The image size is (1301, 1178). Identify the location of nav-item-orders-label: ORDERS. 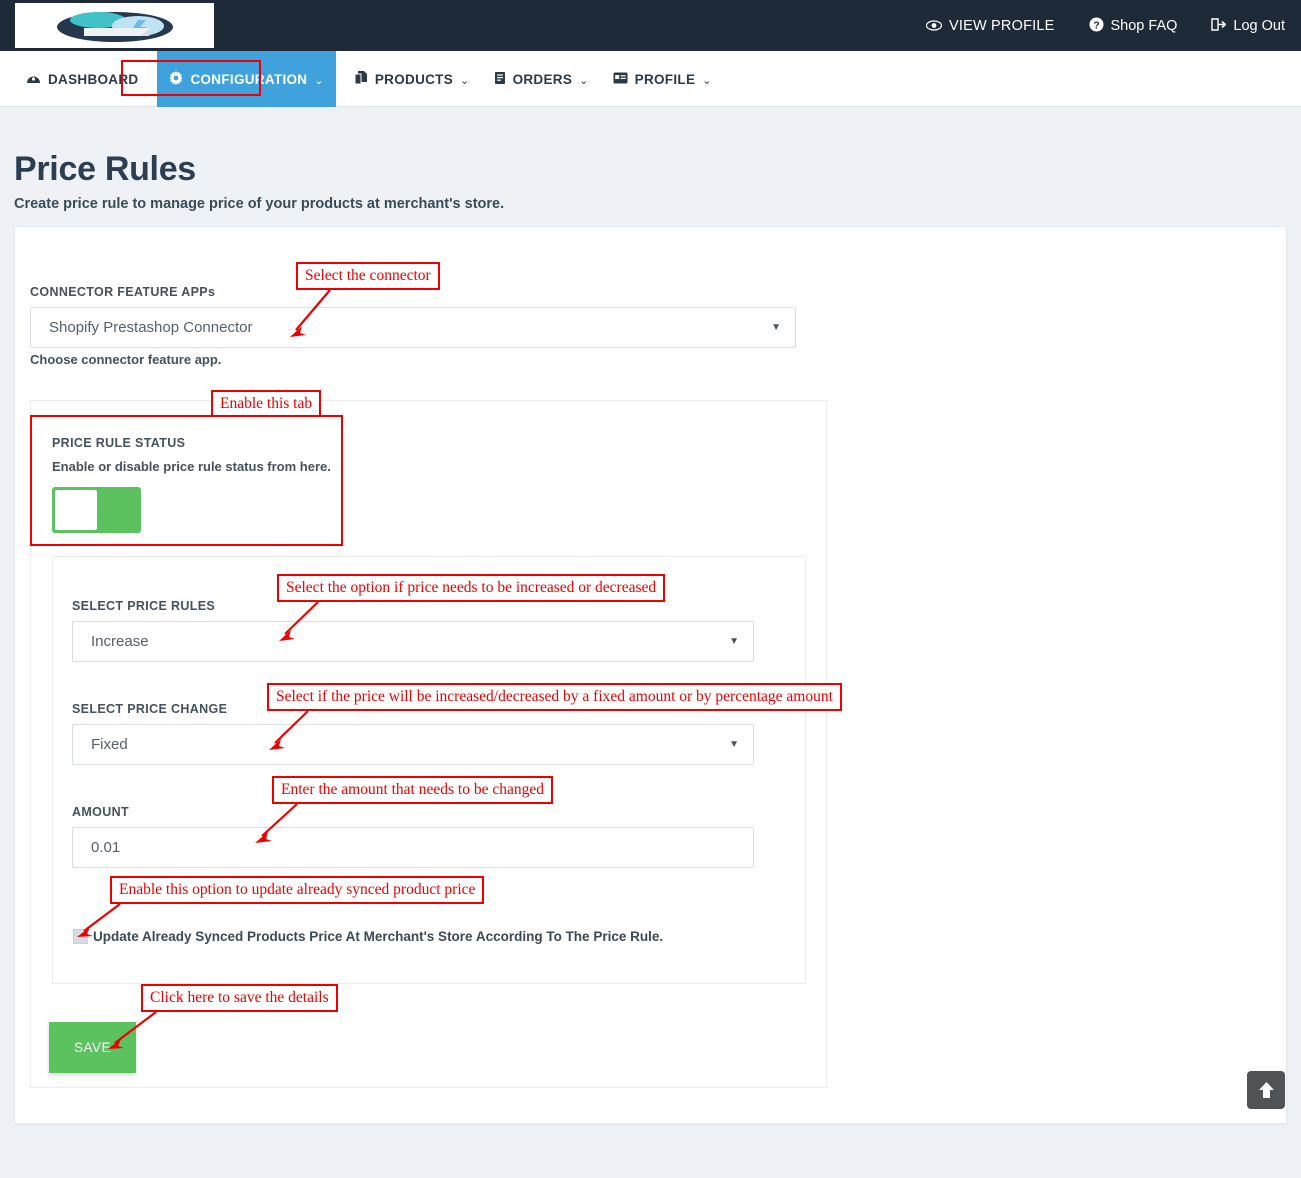
(542, 79).